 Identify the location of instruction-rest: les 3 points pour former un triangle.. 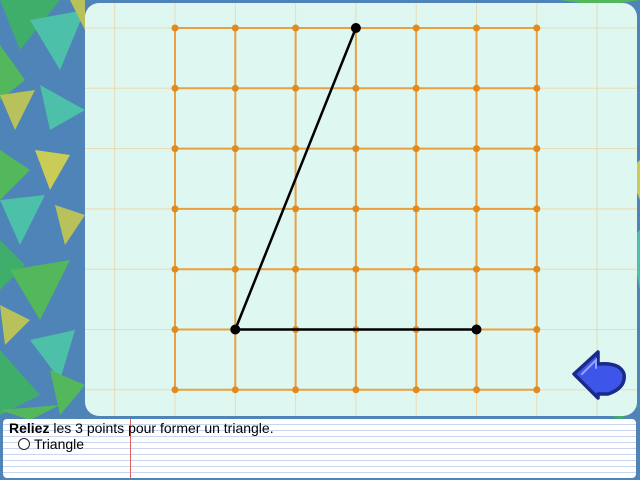
(161, 428).